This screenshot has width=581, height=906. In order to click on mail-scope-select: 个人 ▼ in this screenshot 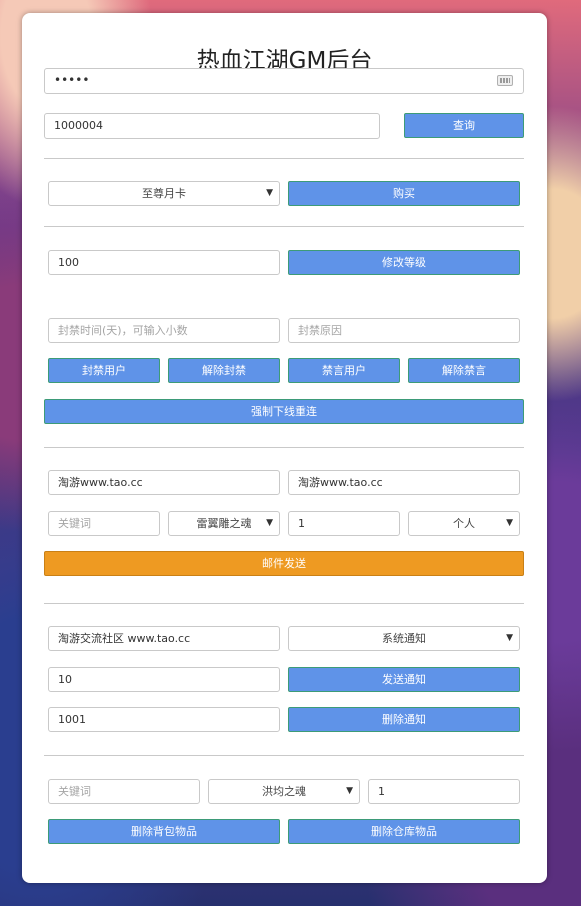, I will do `click(464, 523)`.